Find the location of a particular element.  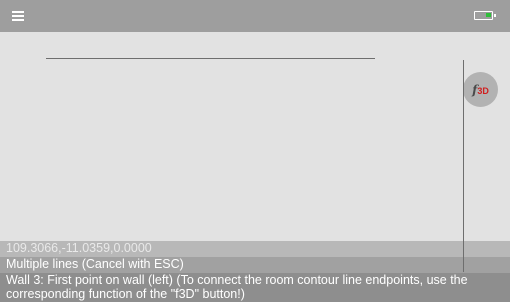

coordinates-readout: 109.3066,-11.0359,0.0000 is located at coordinates (255, 249).